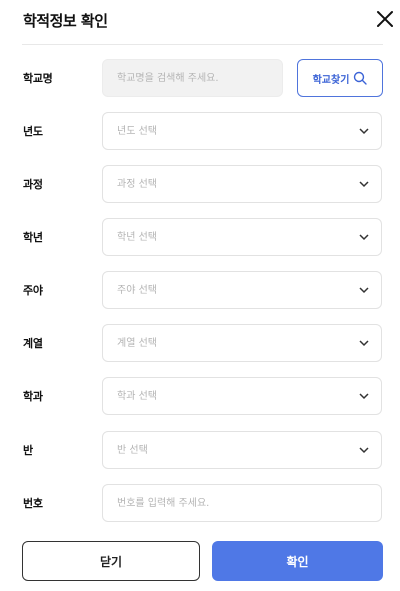  Describe the element at coordinates (163, 503) in the screenshot. I see `number-placeholder: 번호를 입력해 주세요.` at that location.